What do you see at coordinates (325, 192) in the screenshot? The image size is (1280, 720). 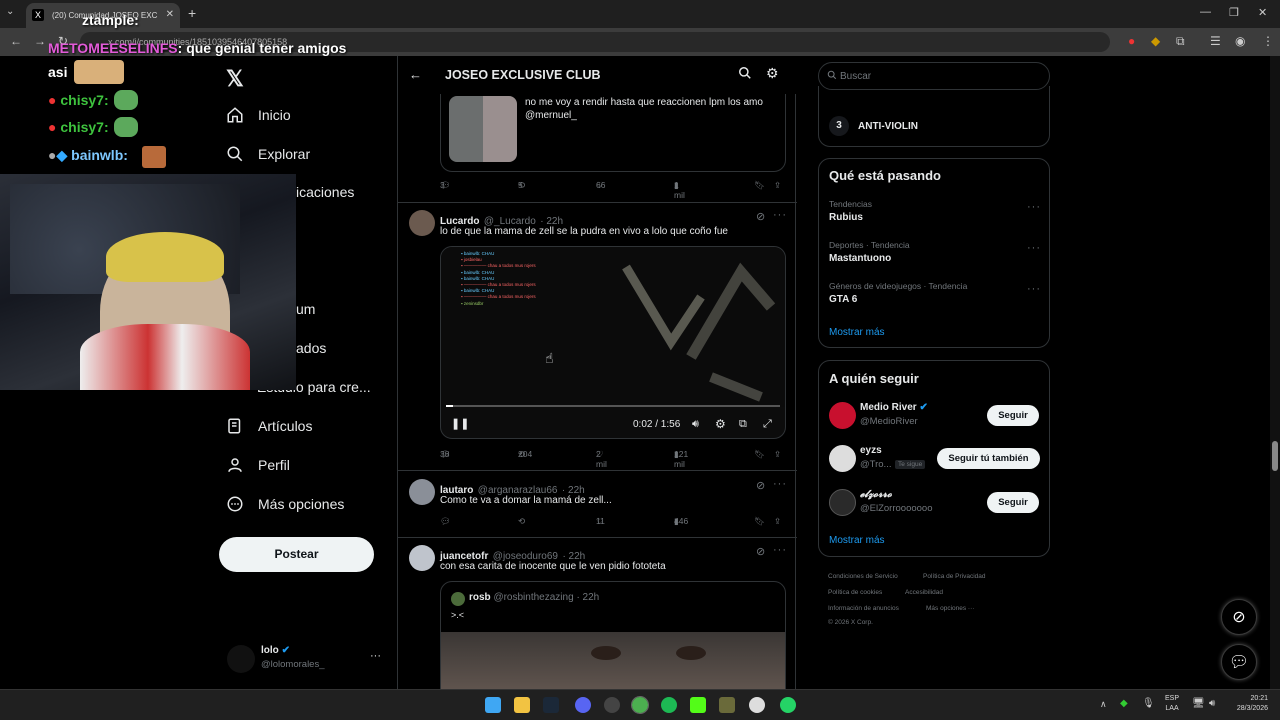 I see `nav-notificaciones: icaciones` at bounding box center [325, 192].